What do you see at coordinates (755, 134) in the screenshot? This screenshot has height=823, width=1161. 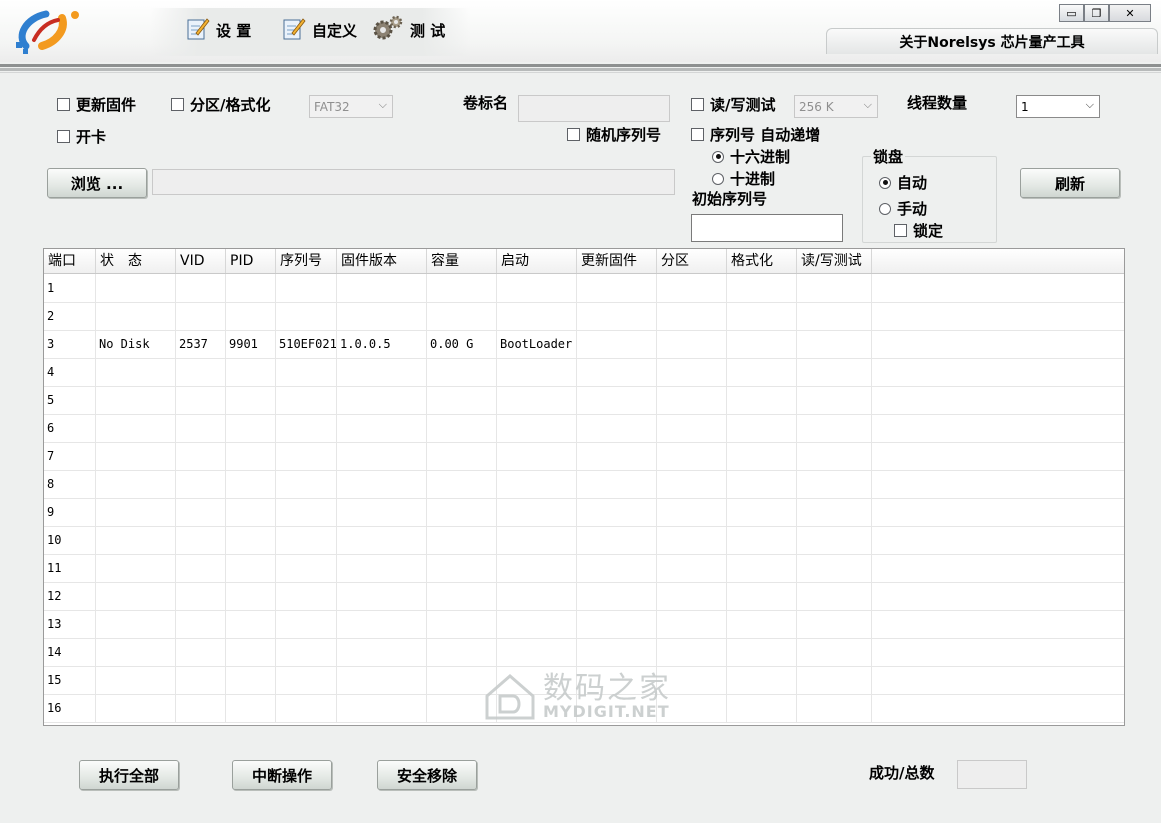 I see `serial-auto-increment-checkbox: 序列号 自动递增` at bounding box center [755, 134].